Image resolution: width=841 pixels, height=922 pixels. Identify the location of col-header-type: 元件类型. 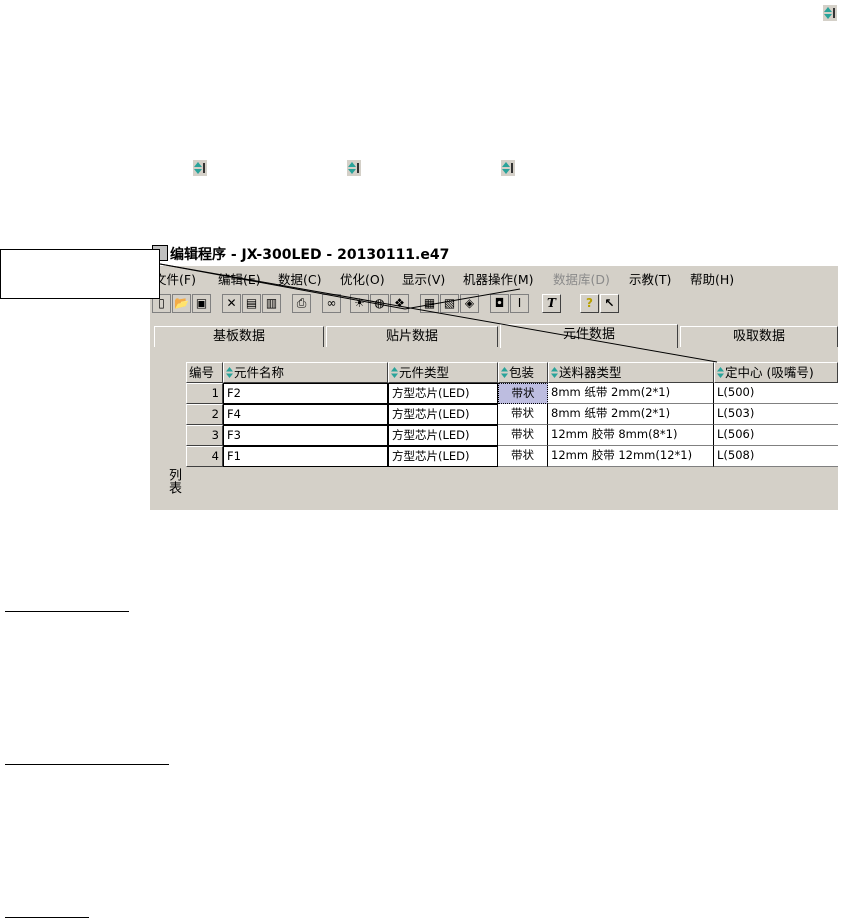
(443, 372).